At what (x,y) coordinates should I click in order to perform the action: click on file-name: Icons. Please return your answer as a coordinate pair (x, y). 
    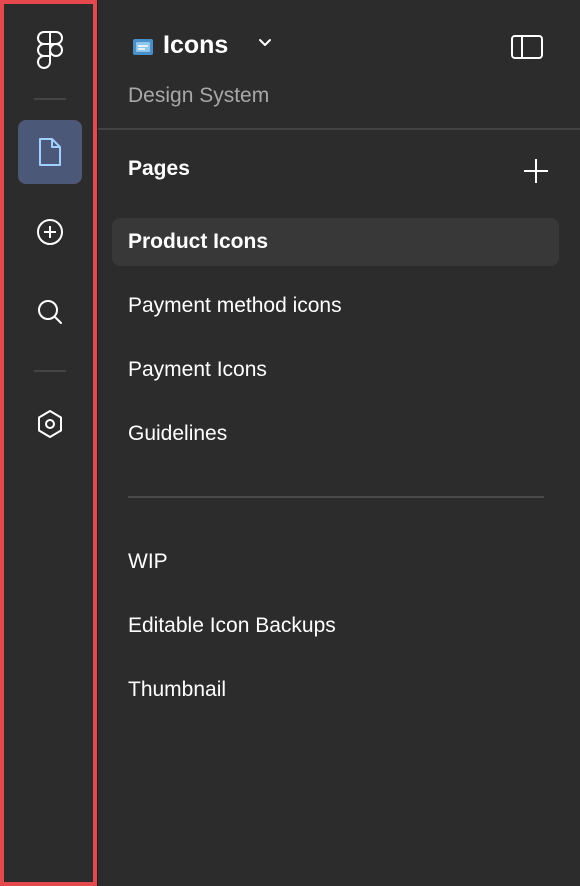
    Looking at the image, I should click on (195, 45).